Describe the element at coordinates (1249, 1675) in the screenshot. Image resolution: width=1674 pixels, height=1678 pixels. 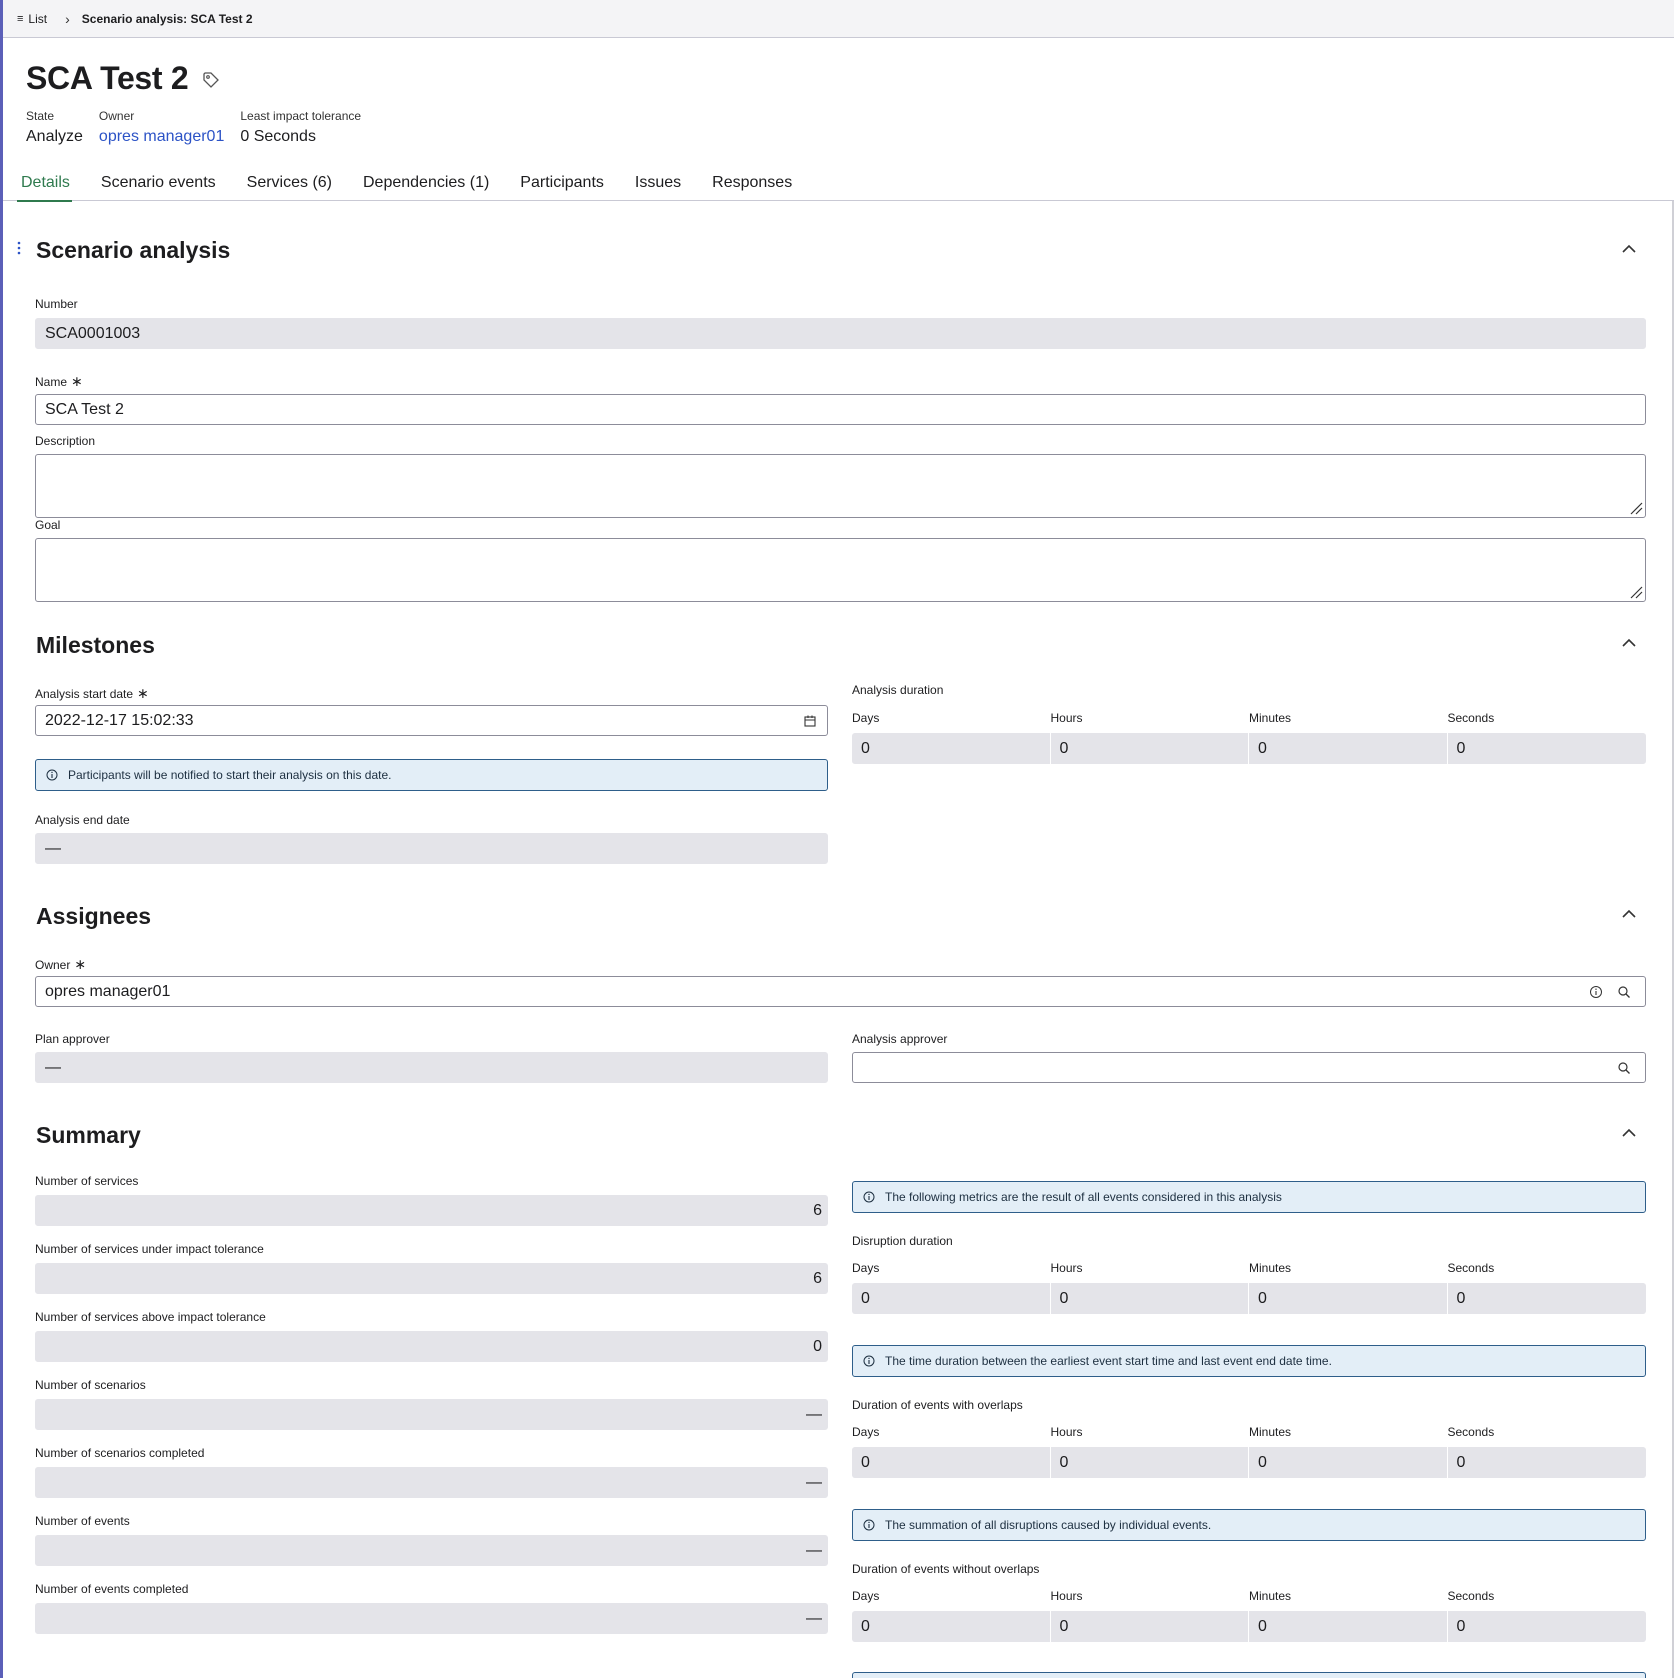
I see `next-info-message-partial` at that location.